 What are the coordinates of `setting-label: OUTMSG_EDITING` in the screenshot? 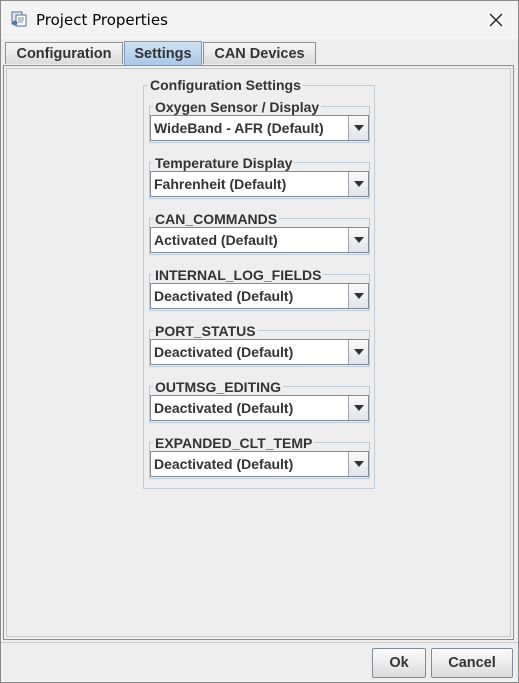 It's located at (218, 387).